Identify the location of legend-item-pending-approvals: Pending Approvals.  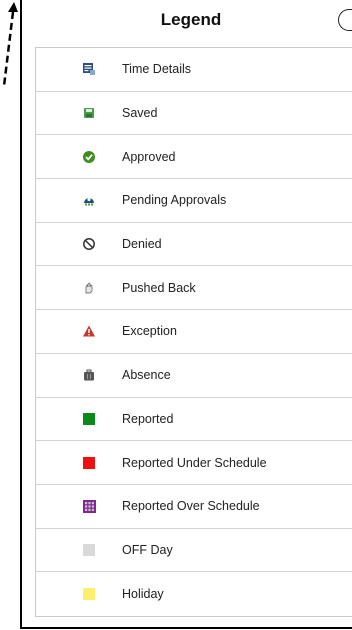
(194, 201).